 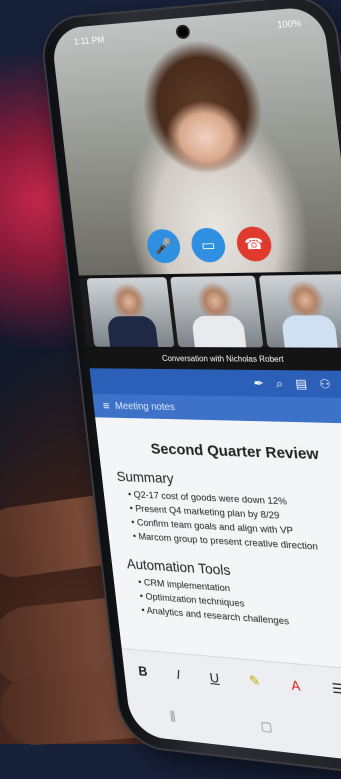 What do you see at coordinates (295, 685) in the screenshot?
I see `font-color-button: A` at bounding box center [295, 685].